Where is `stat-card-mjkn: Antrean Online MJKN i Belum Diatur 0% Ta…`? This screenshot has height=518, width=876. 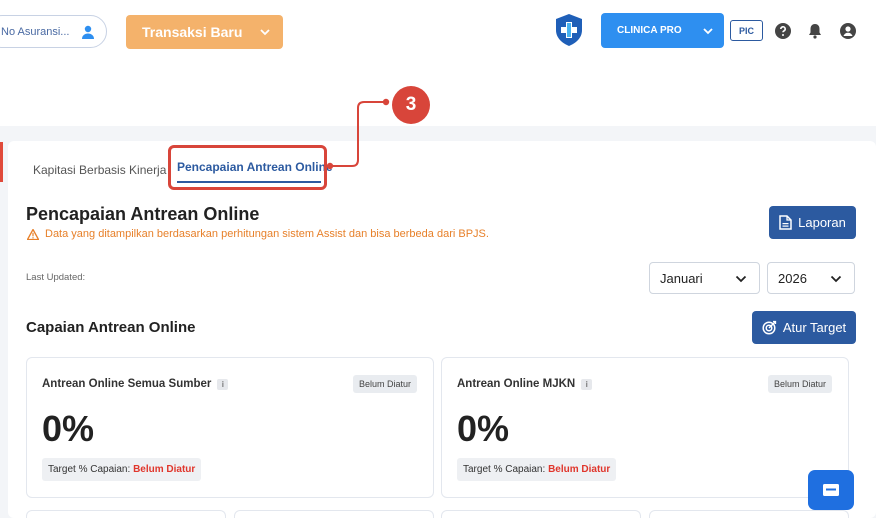 stat-card-mjkn: Antrean Online MJKN i Belum Diatur 0% Ta… is located at coordinates (645, 427).